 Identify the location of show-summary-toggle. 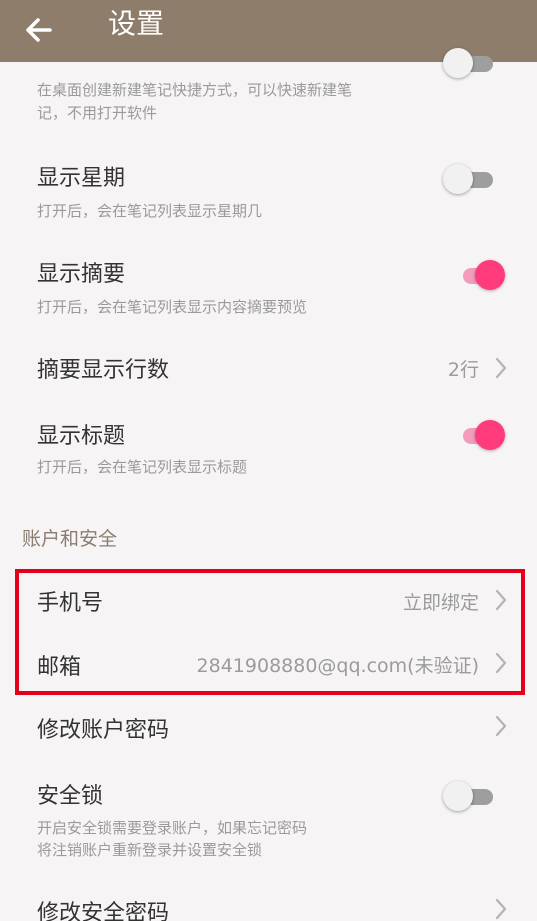
(479, 275).